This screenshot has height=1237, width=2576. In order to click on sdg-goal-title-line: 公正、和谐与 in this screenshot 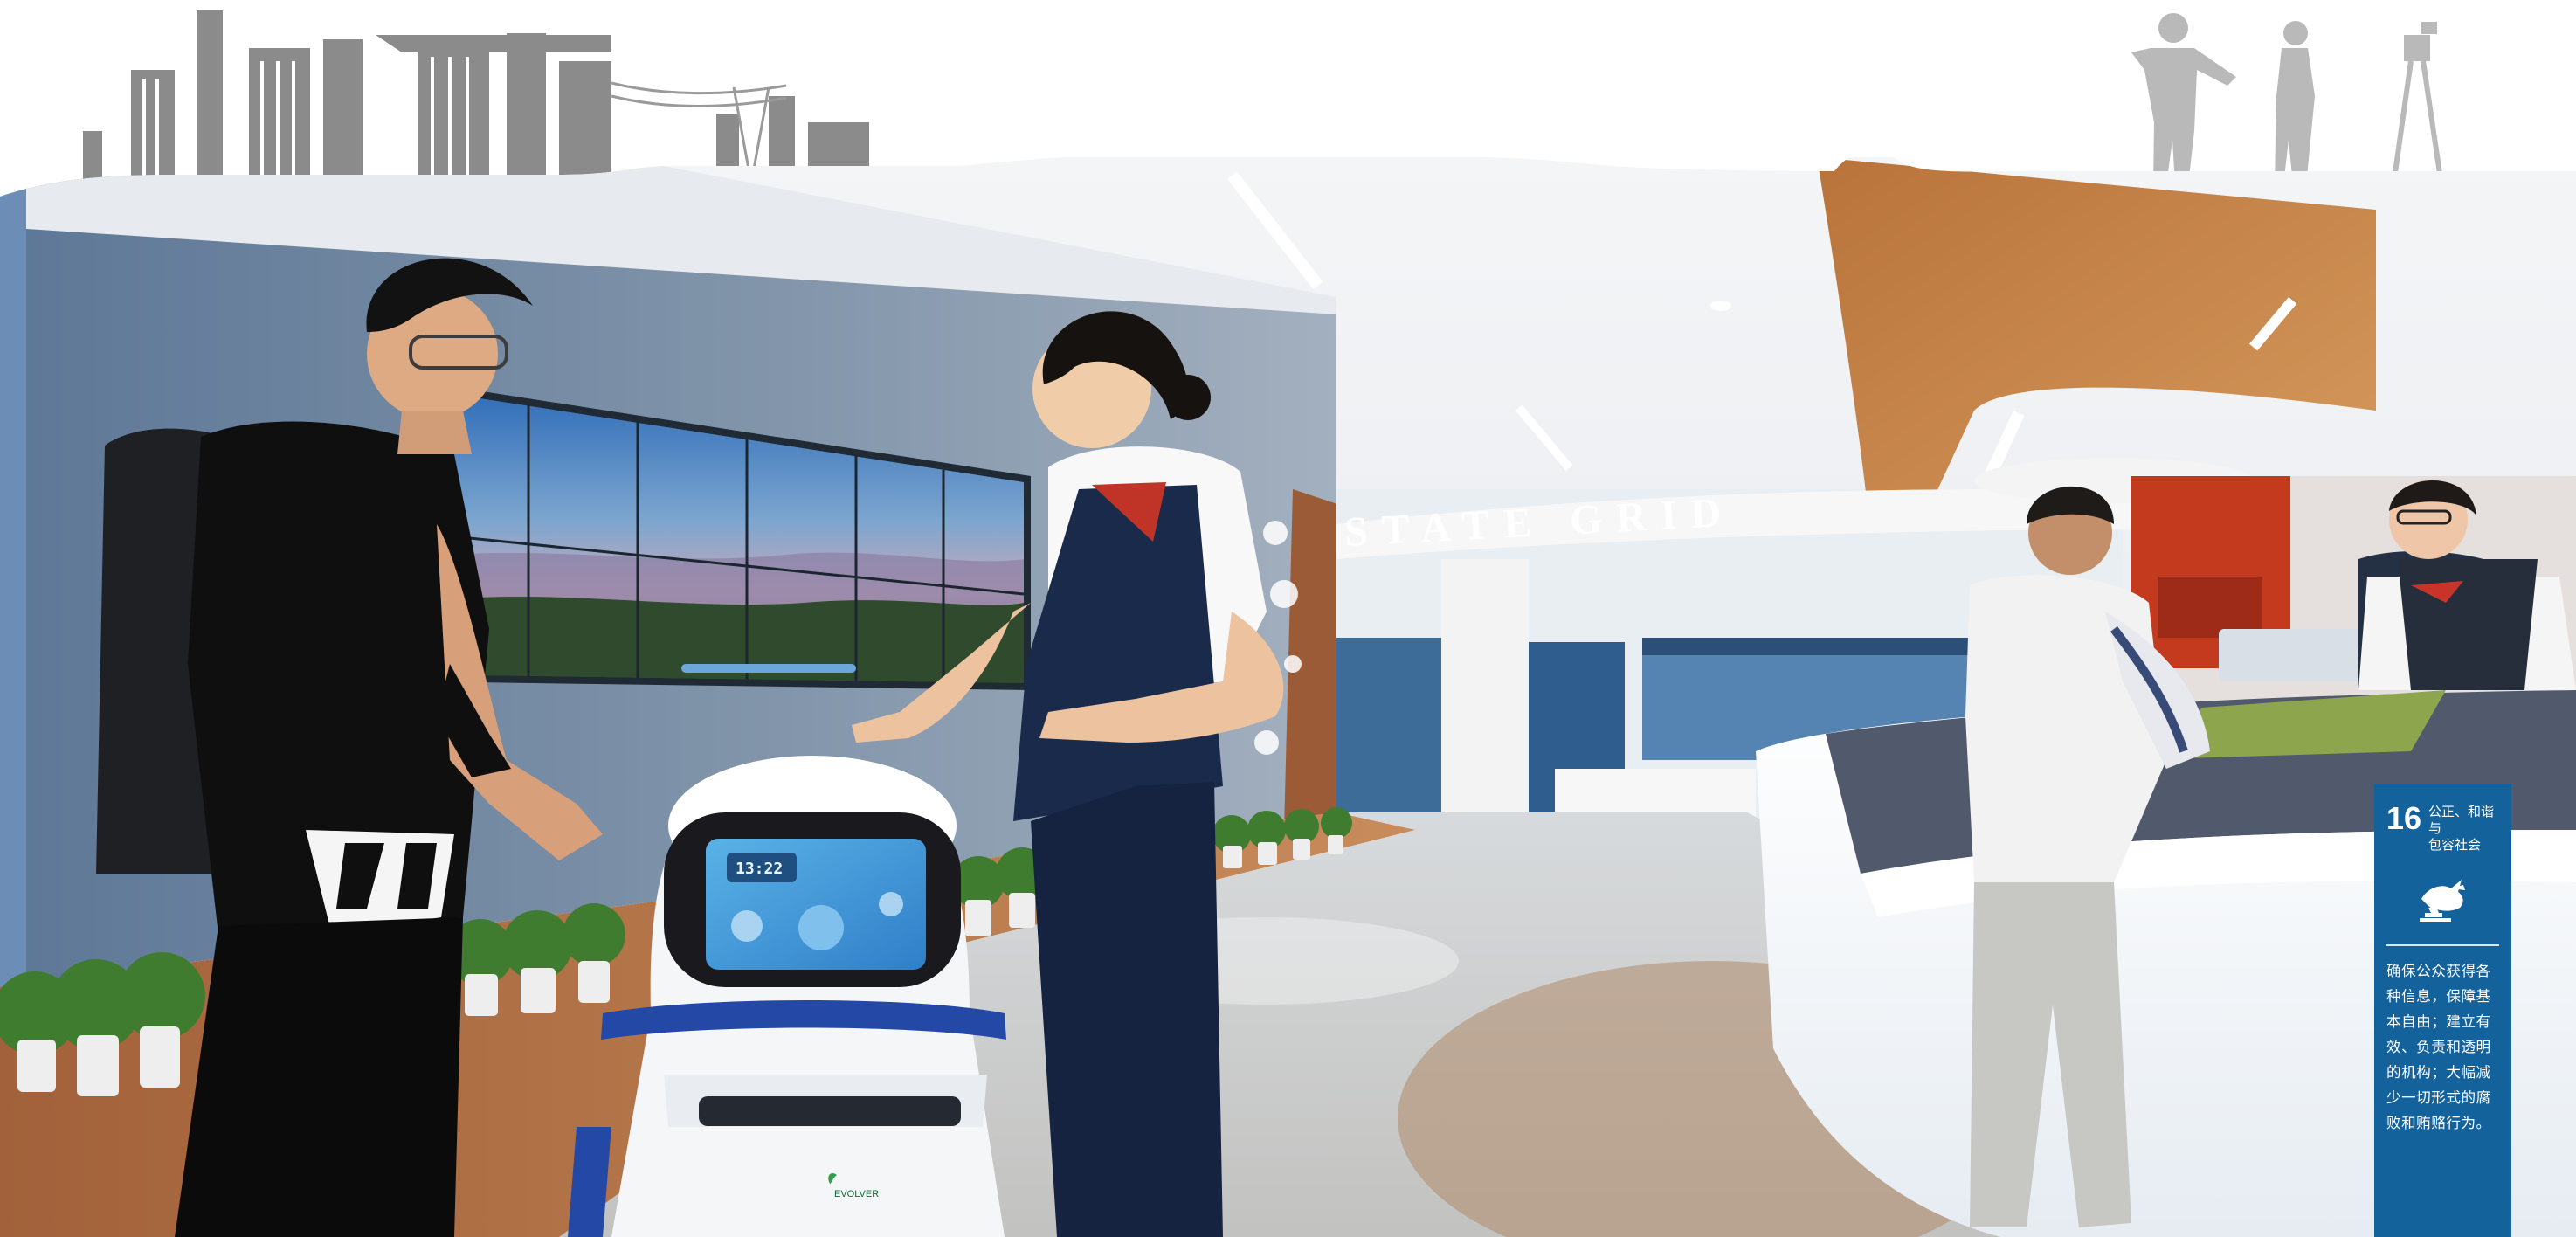, I will do `click(2461, 820)`.